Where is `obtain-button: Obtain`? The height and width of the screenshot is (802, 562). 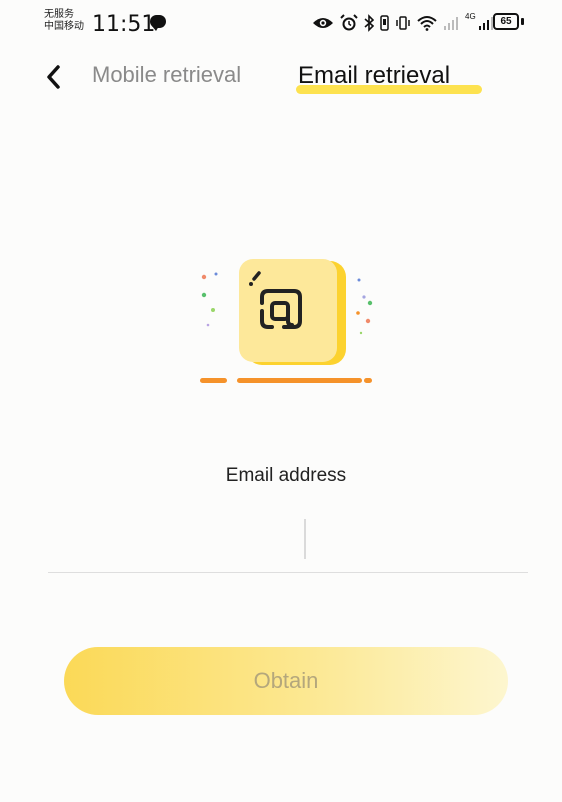 obtain-button: Obtain is located at coordinates (286, 681).